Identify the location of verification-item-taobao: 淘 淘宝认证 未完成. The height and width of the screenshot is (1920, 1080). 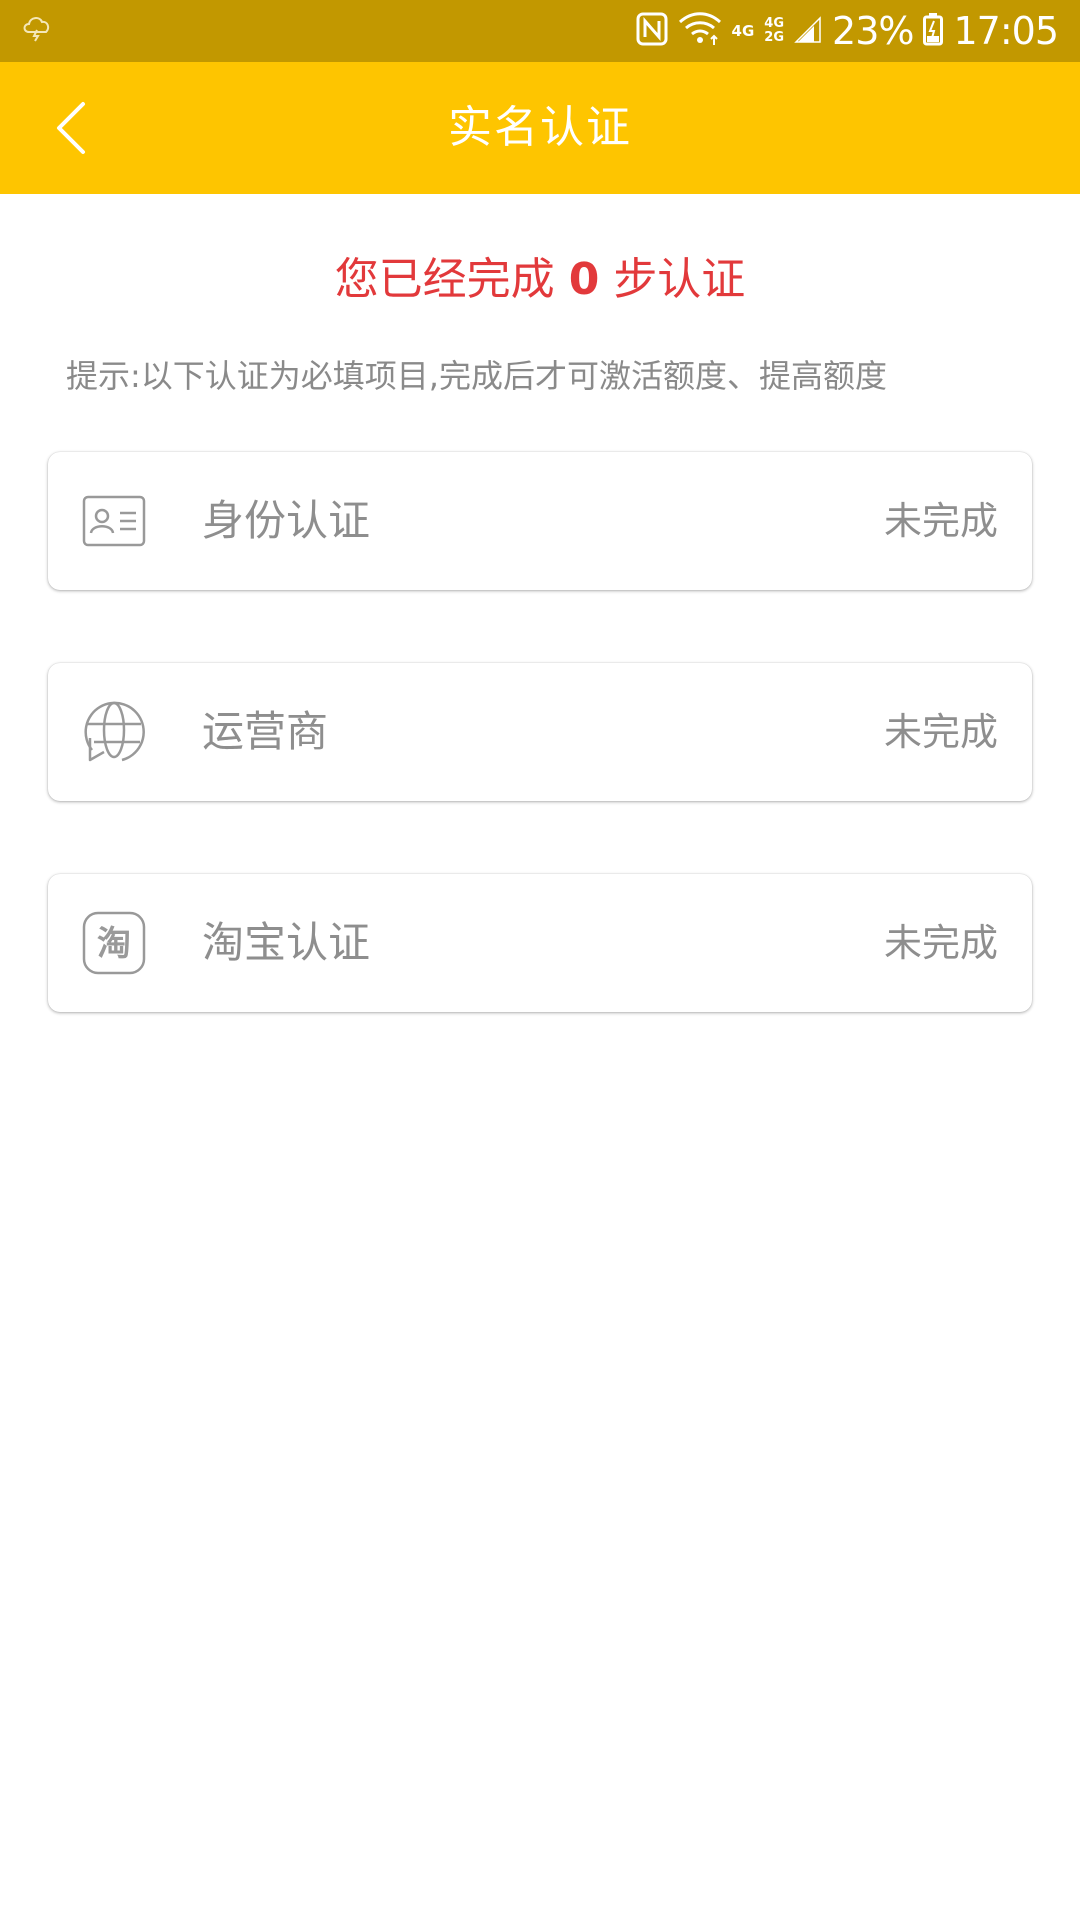
(540, 943).